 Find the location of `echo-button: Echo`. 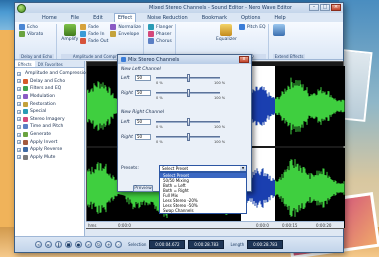

echo-button: Echo is located at coordinates (31, 27).